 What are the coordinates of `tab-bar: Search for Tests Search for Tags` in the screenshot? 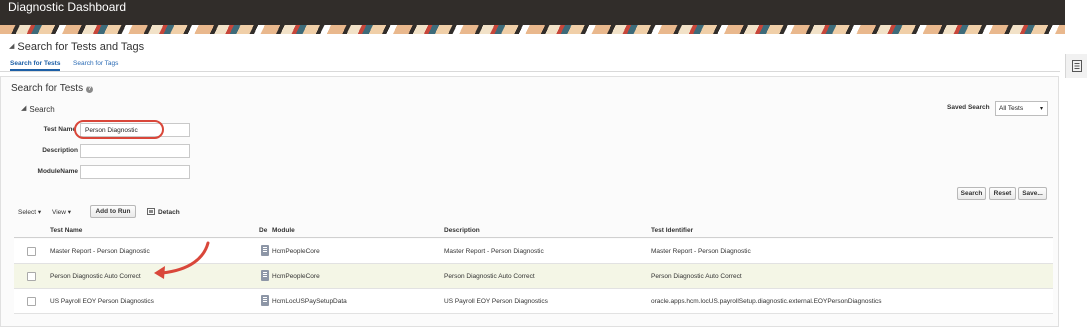 It's located at (530, 65).